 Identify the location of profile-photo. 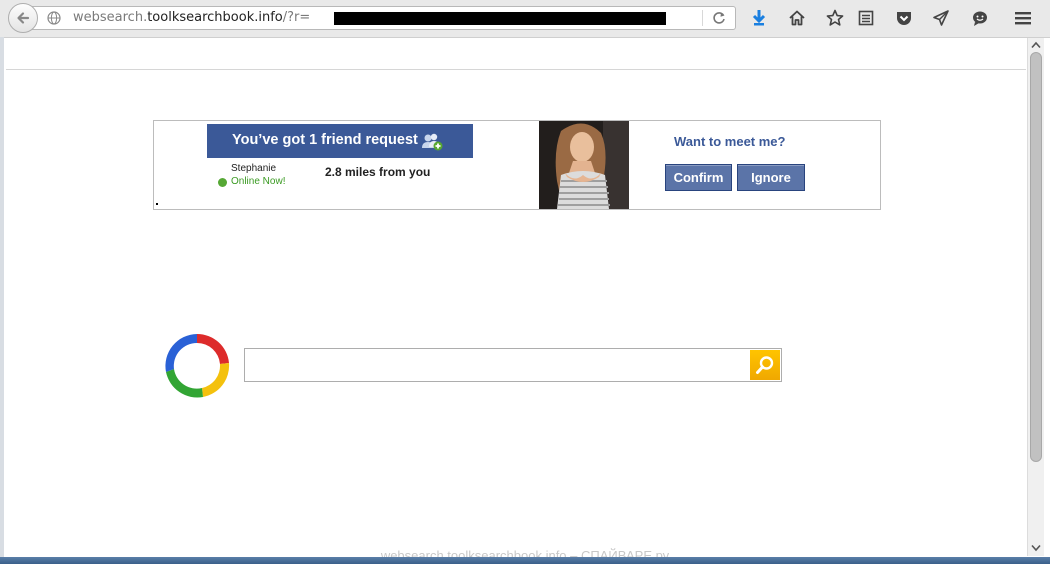
(584, 165).